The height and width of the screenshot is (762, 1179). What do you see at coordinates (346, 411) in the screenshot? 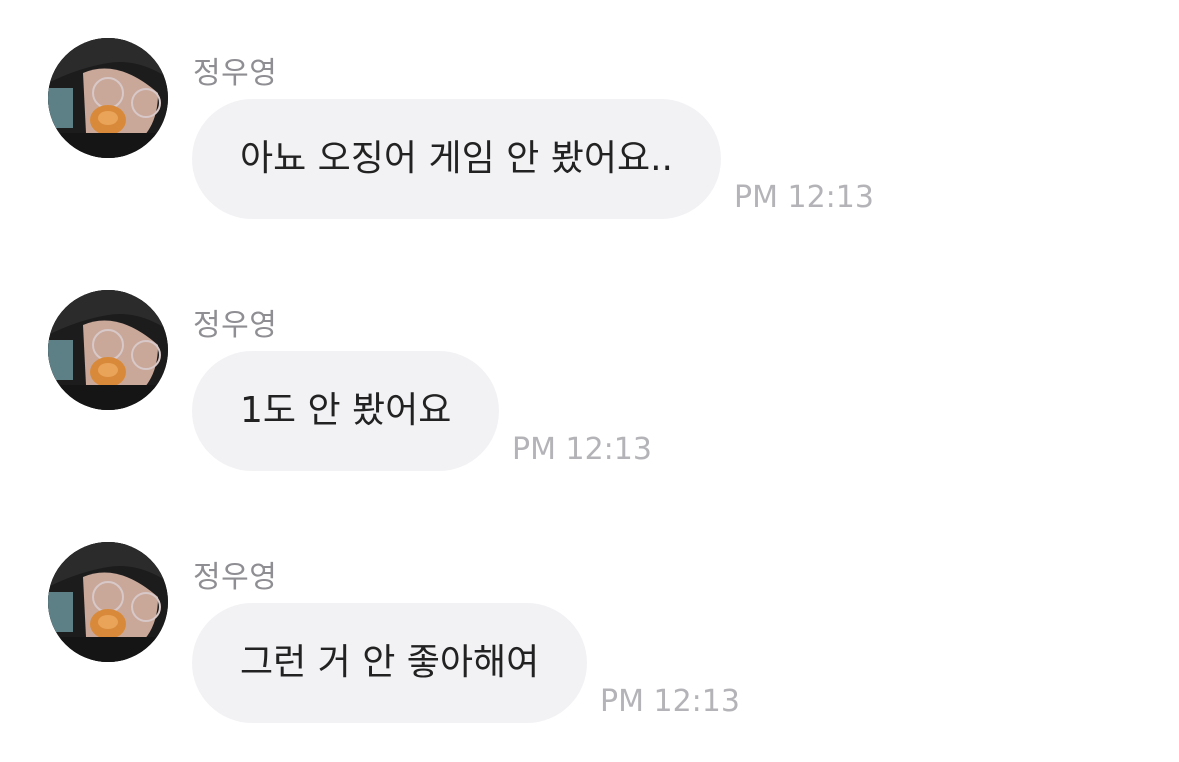
I see `message-bubble: 1도 안 봤어요` at bounding box center [346, 411].